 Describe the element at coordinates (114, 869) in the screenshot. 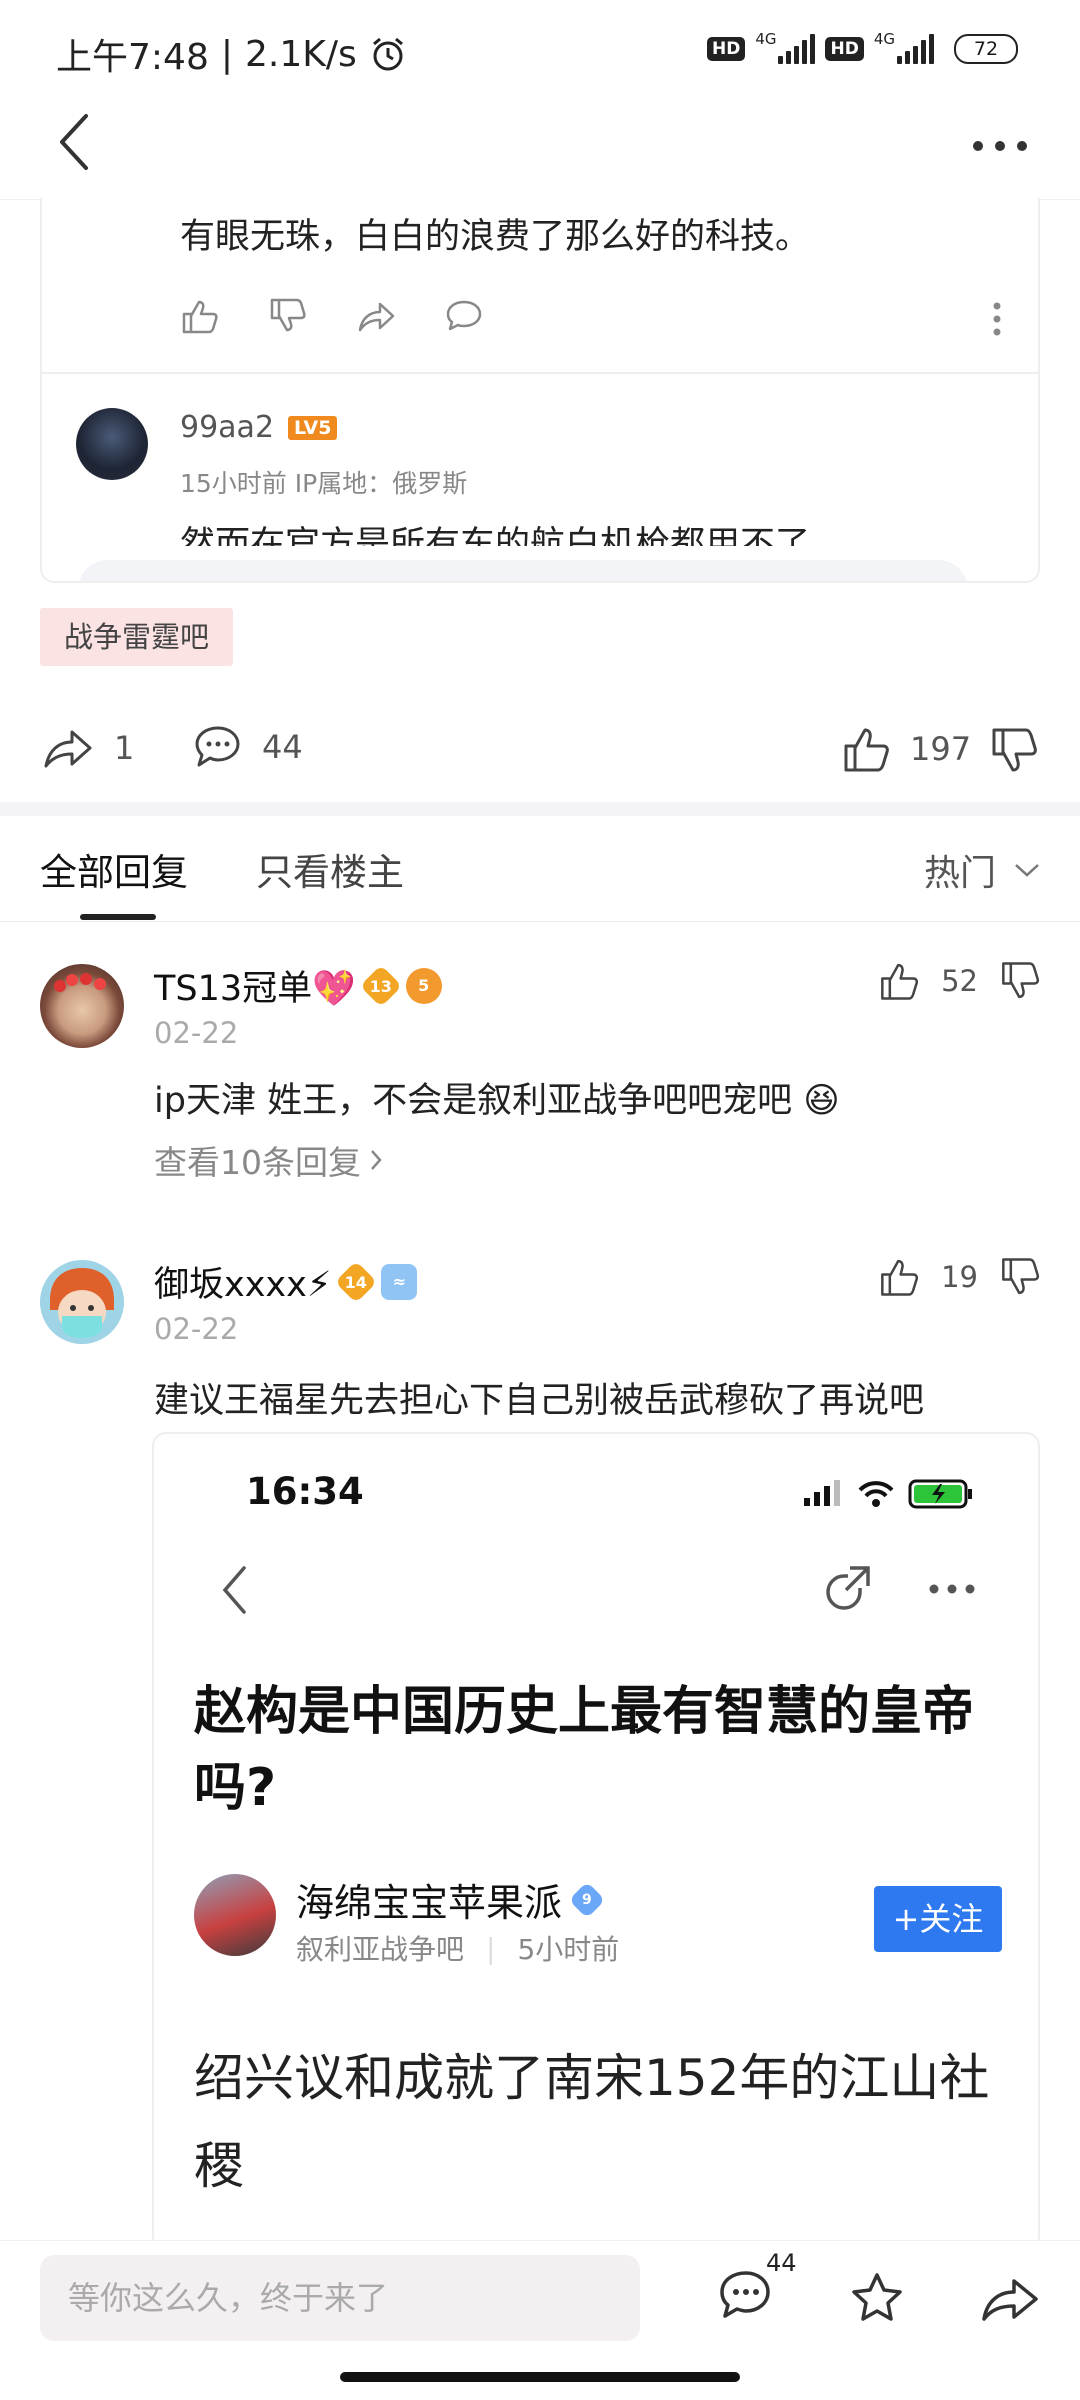

I see `tab-all-replies: 全部回复` at that location.